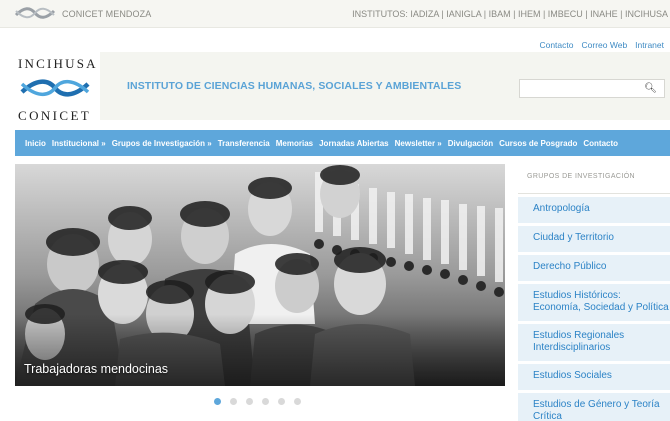 The height and width of the screenshot is (421, 670). What do you see at coordinates (96, 369) in the screenshot?
I see `slide-caption: Trabajadoras mendocinas` at bounding box center [96, 369].